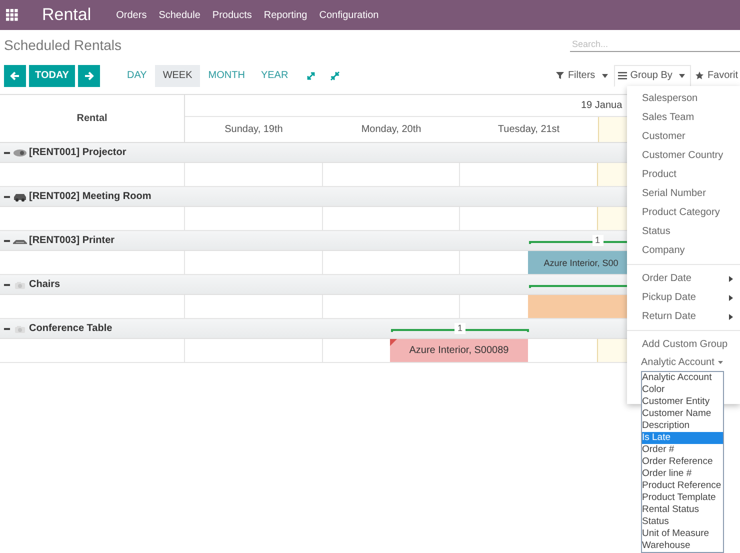  I want to click on group-name: [RENT003] Printer, so click(72, 240).